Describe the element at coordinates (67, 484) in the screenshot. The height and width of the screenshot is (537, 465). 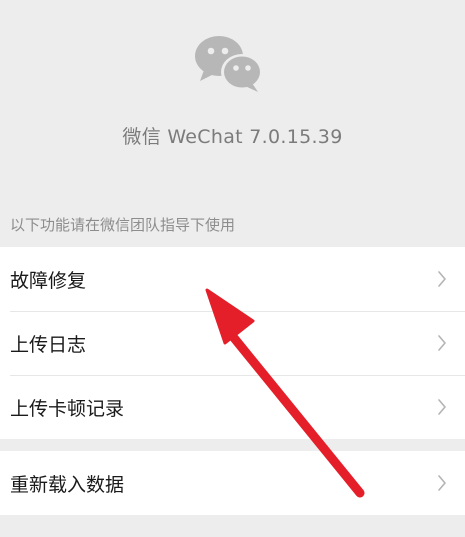
I see `menu-item-label: 重新载入数据` at that location.